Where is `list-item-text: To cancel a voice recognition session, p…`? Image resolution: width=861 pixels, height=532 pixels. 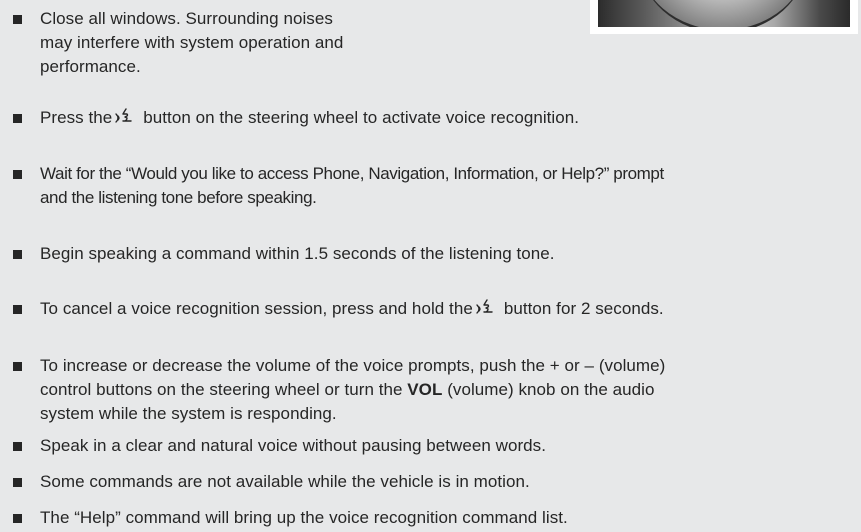
list-item-text: To cancel a voice recognition session, p… is located at coordinates (352, 309).